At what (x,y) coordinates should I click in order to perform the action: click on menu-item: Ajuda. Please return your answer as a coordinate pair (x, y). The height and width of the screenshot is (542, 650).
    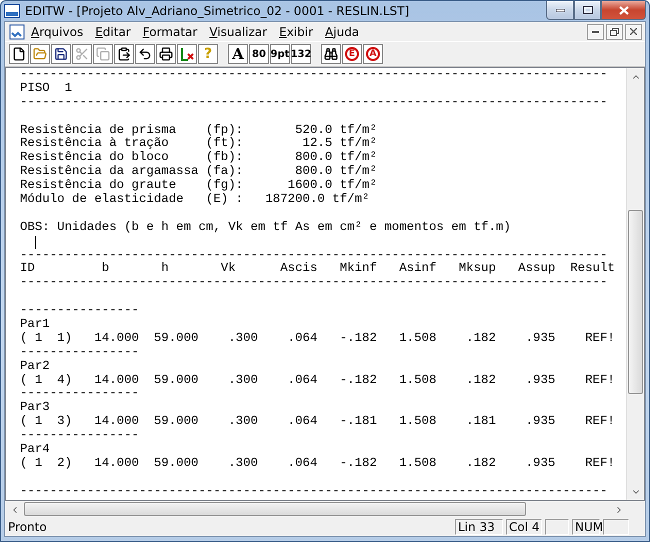
    Looking at the image, I should click on (342, 31).